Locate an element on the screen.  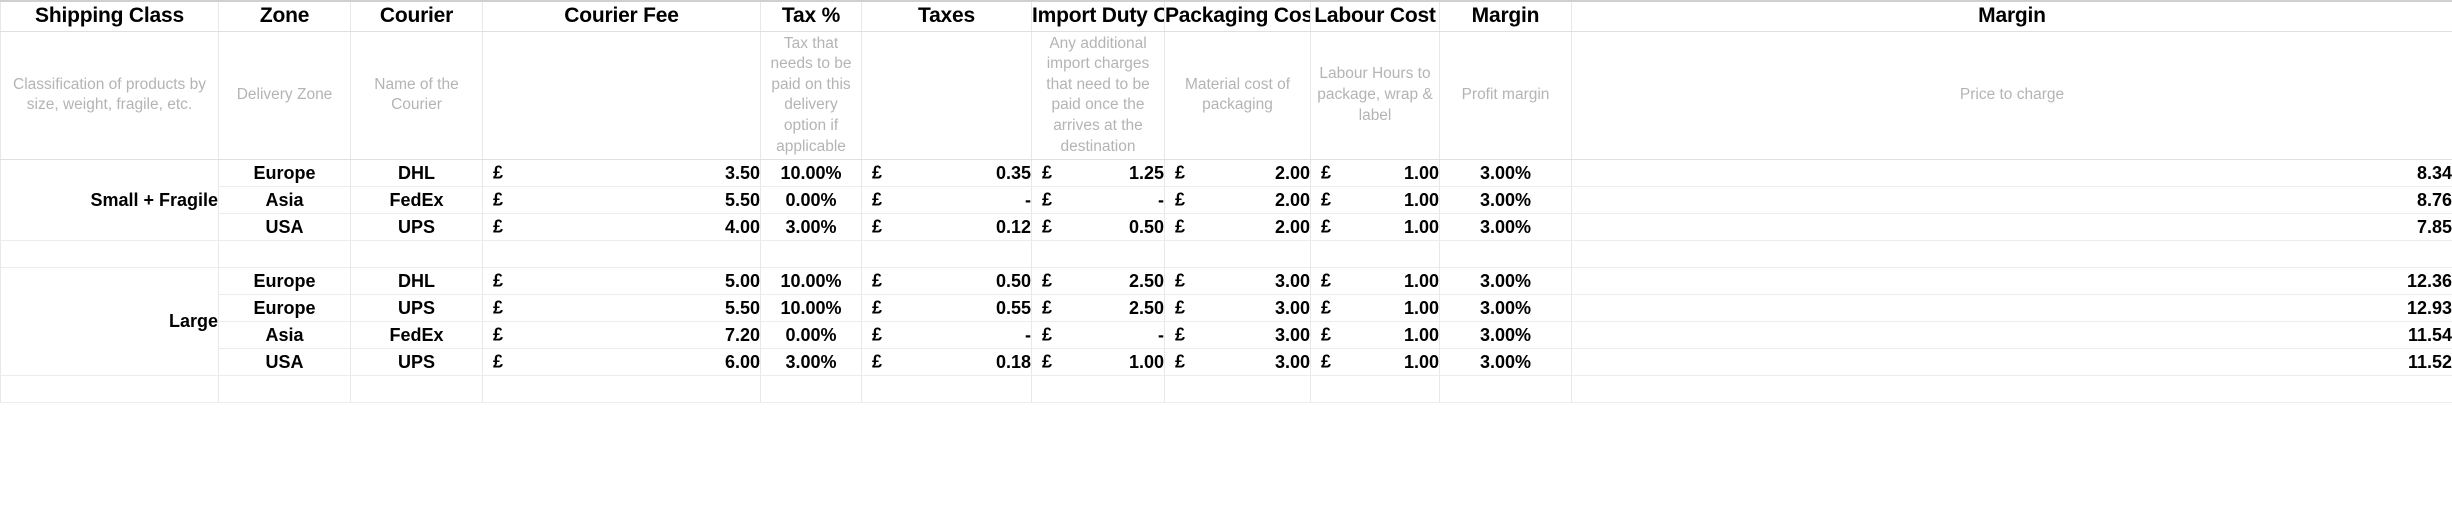
cell-import-duty: £ 1.25 is located at coordinates (1098, 173).